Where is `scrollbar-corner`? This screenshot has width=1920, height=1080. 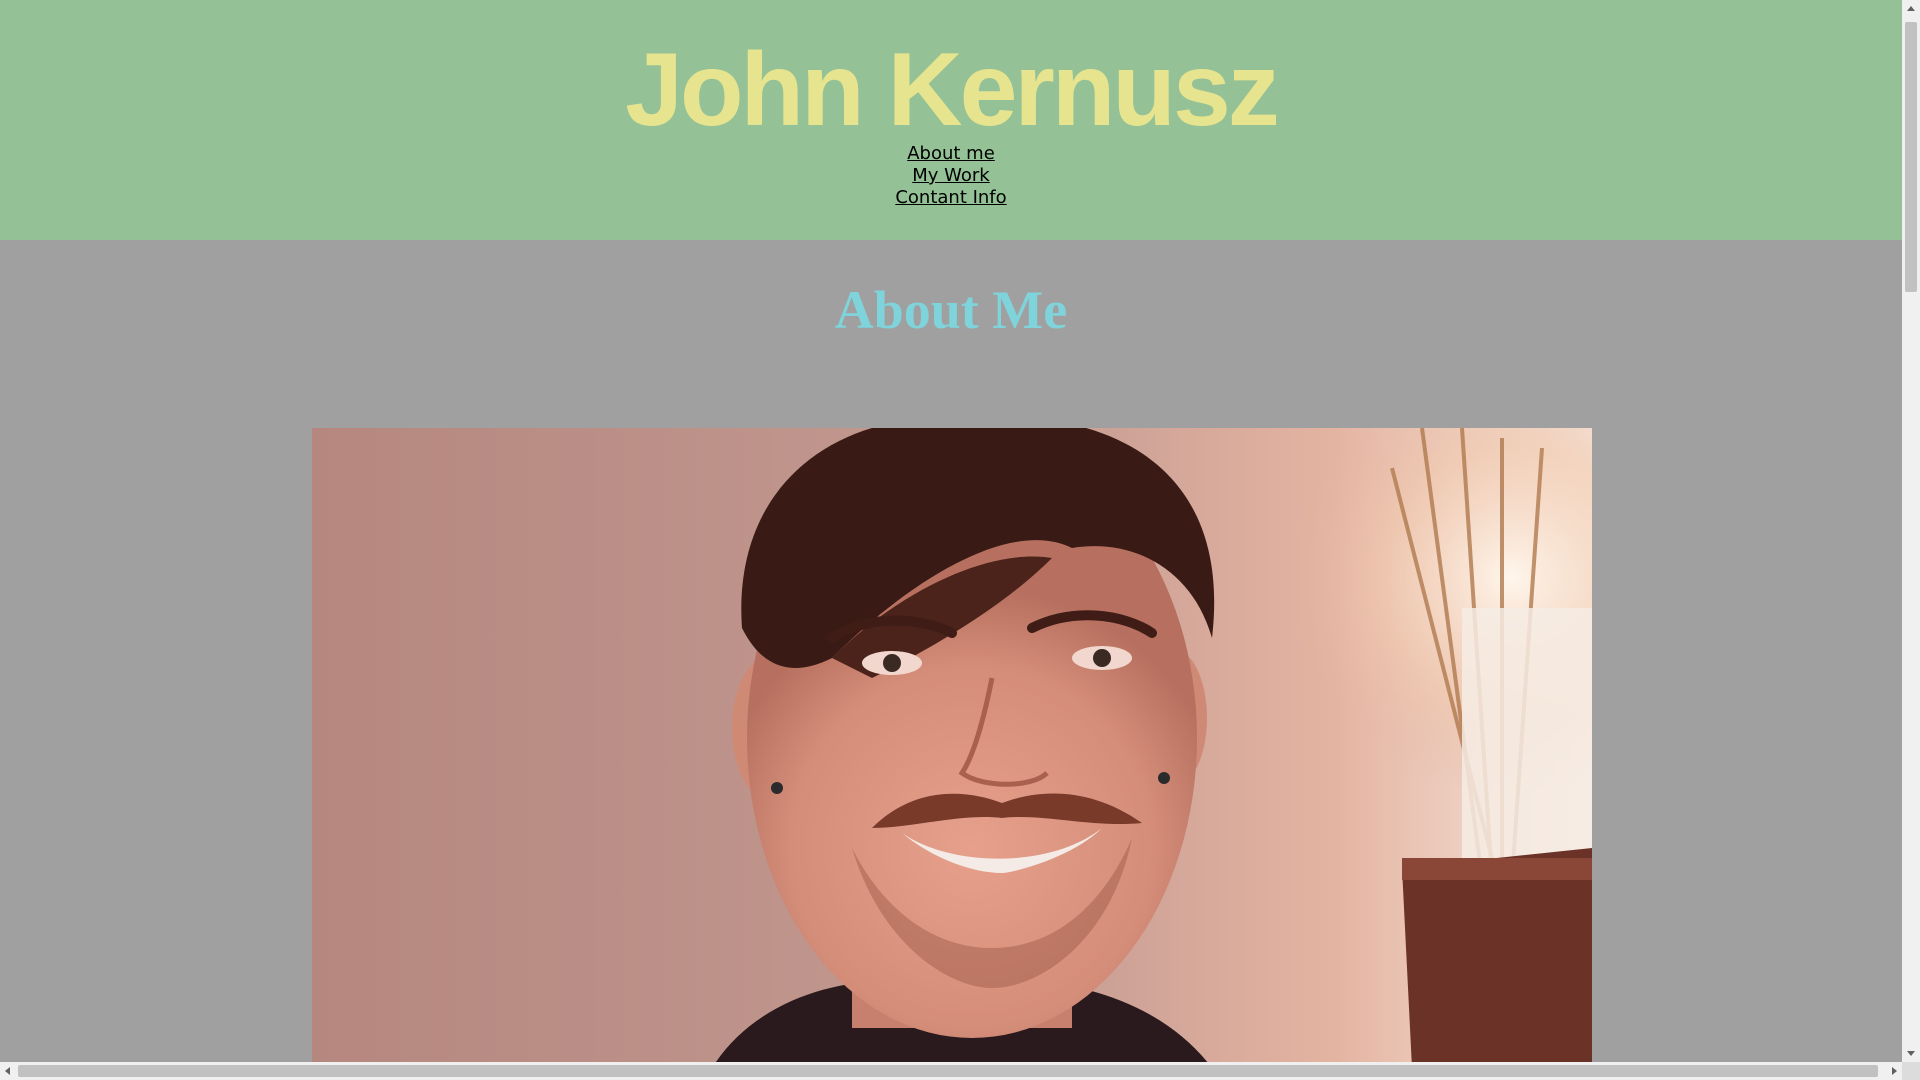 scrollbar-corner is located at coordinates (1911, 1071).